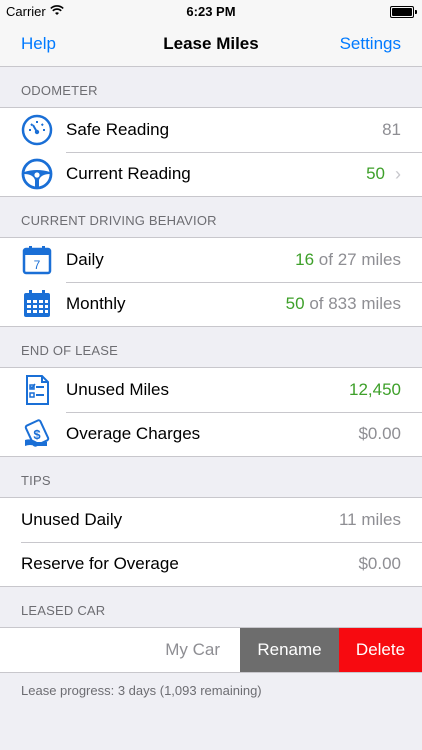 Image resolution: width=422 pixels, height=750 pixels. I want to click on reserve-overage-row: Reserve for Overage $0.00, so click(211, 564).